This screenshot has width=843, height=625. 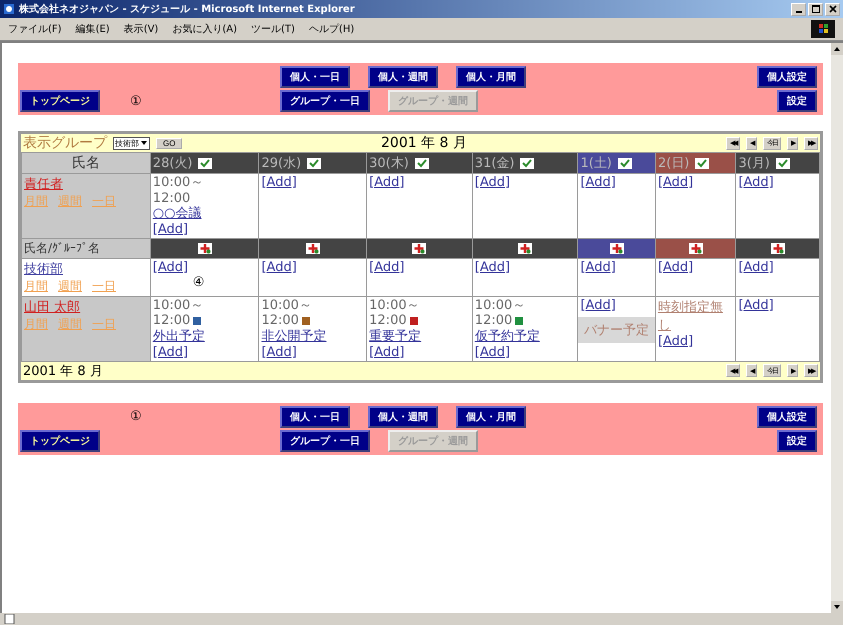 I want to click on member-link: 技術部, so click(x=43, y=269).